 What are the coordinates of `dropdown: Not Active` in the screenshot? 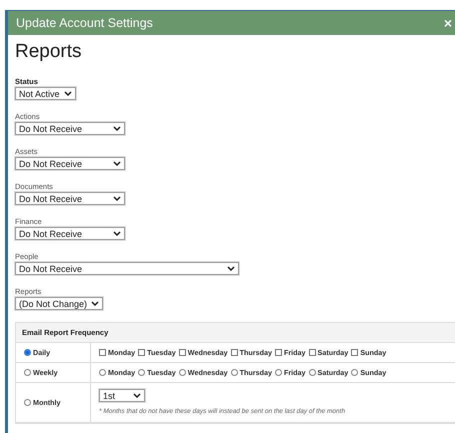 It's located at (45, 93).